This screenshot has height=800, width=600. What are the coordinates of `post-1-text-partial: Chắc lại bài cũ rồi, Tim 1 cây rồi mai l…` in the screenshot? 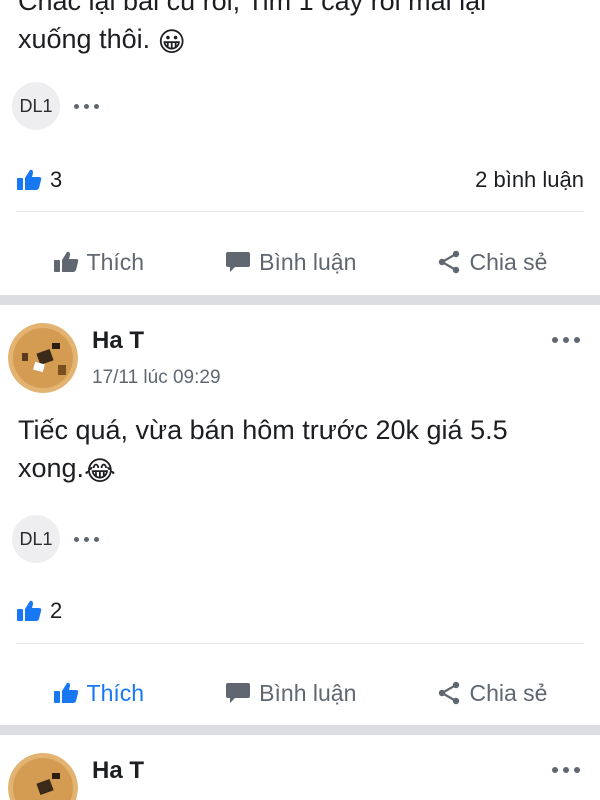 It's located at (252, 8).